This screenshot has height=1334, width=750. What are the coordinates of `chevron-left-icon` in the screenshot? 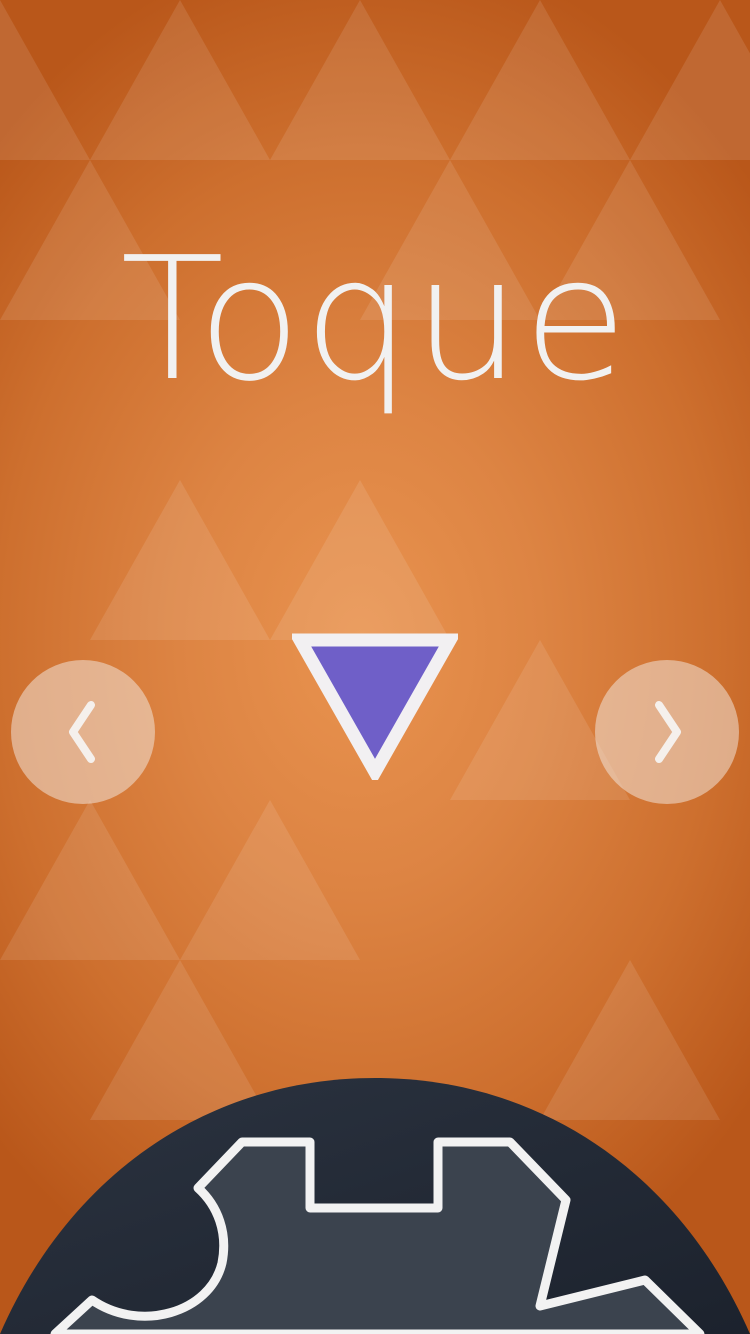 It's located at (82, 732).